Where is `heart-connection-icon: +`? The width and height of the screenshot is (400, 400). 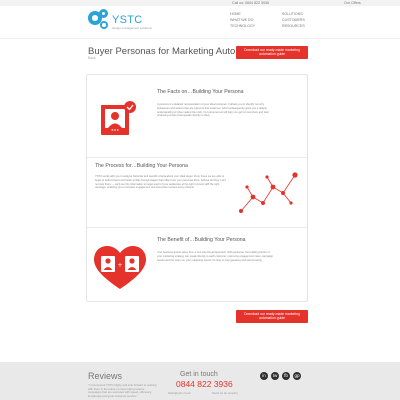
heart-connection-icon: + is located at coordinates (120, 267).